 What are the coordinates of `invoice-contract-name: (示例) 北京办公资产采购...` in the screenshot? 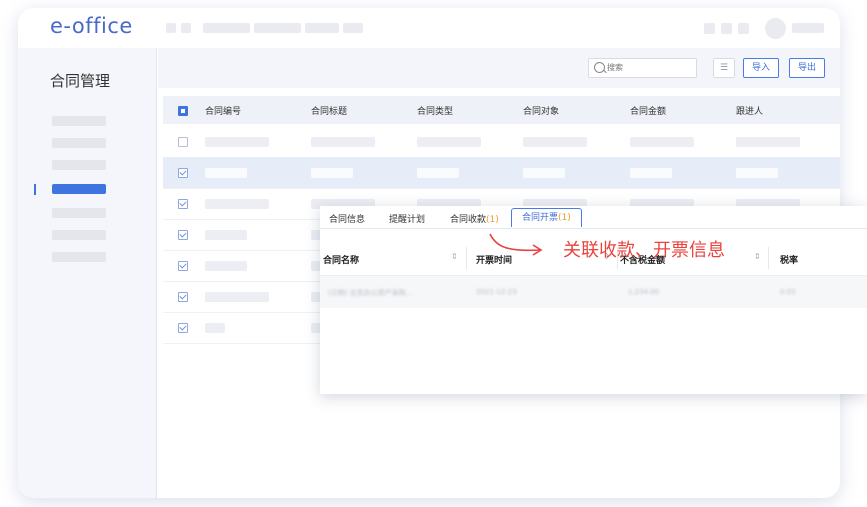 It's located at (370, 293).